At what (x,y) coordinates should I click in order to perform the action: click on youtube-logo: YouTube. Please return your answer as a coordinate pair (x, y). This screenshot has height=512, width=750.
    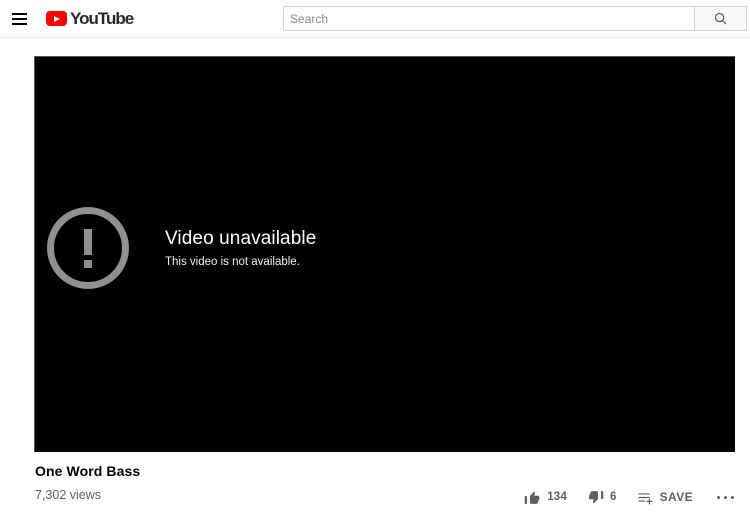
    Looking at the image, I should click on (90, 18).